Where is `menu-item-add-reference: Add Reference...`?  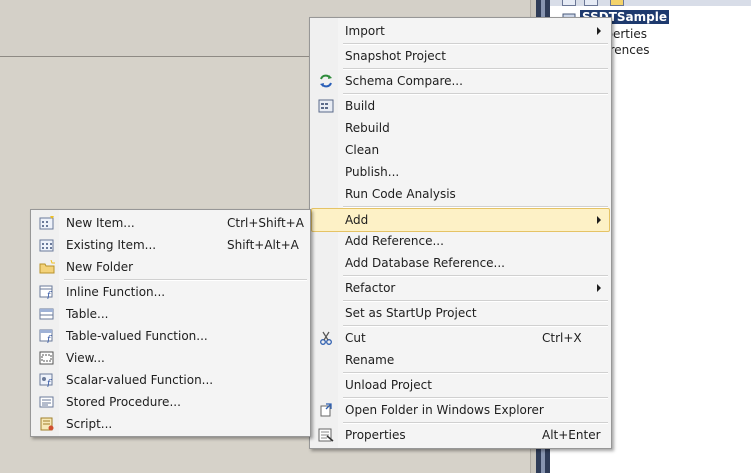
menu-item-add-reference: Add Reference... is located at coordinates (460, 241).